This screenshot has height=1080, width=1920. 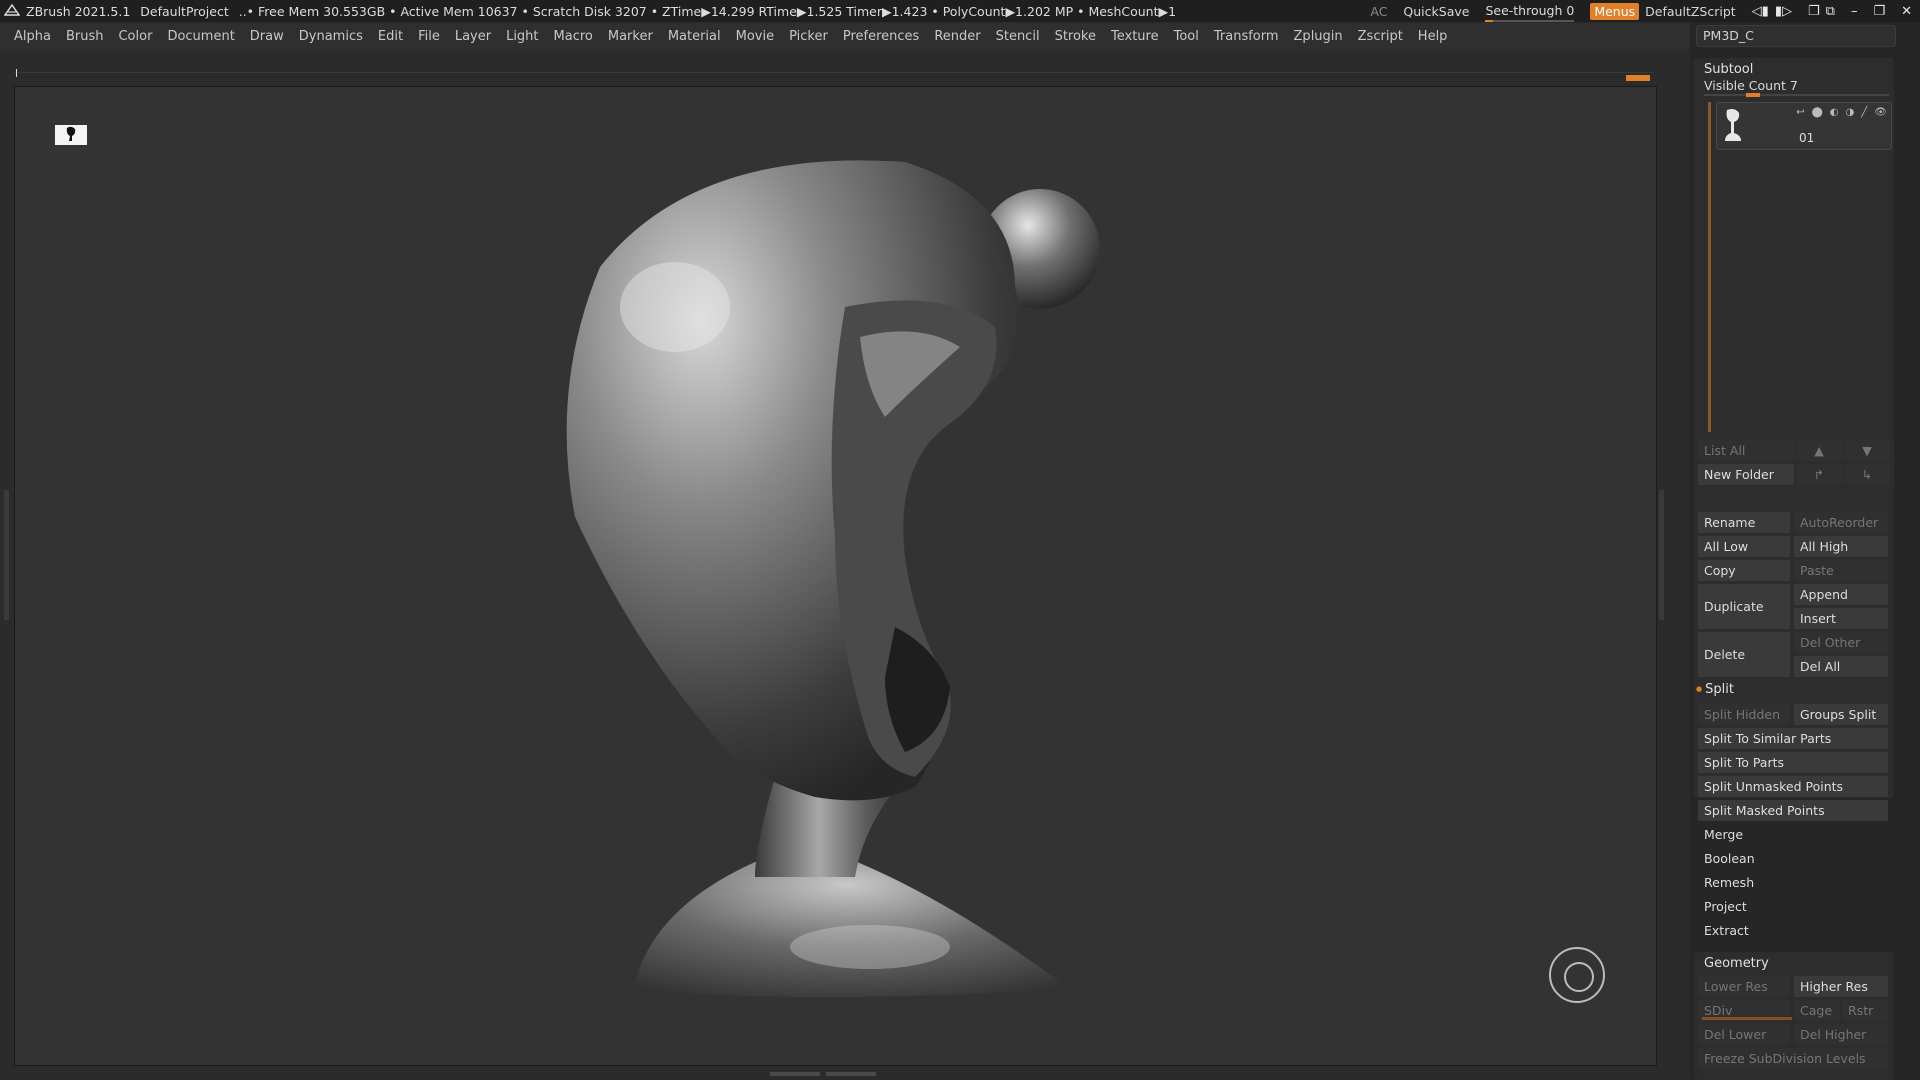 I want to click on append-button: Append, so click(x=1841, y=594).